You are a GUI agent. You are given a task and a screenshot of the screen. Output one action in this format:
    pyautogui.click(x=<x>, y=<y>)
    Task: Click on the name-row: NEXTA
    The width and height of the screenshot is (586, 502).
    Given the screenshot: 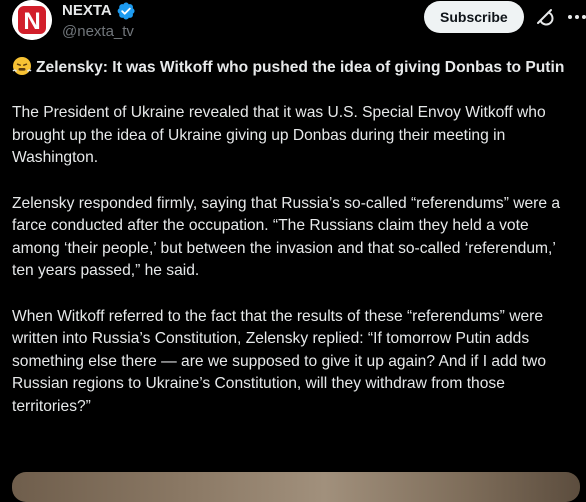 What is the action you would take?
    pyautogui.click(x=99, y=11)
    